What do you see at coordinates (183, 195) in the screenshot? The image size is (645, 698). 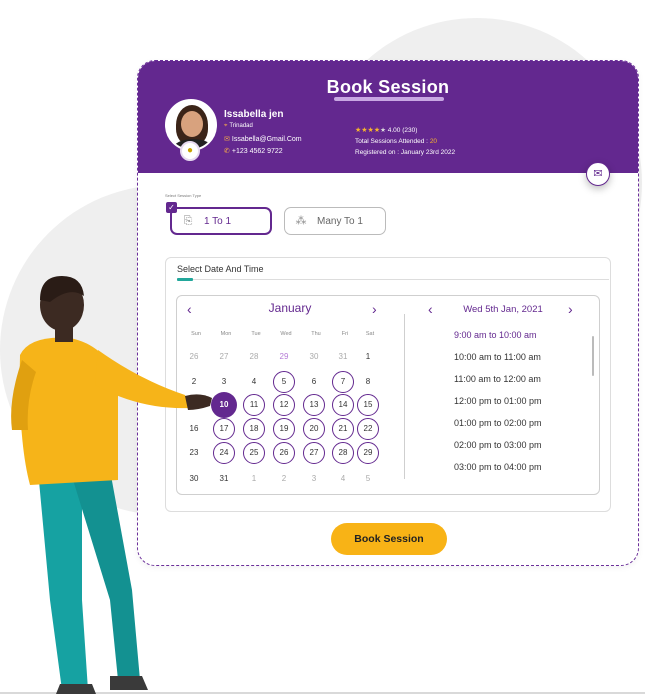 I see `session-type-label: Select Session Type` at bounding box center [183, 195].